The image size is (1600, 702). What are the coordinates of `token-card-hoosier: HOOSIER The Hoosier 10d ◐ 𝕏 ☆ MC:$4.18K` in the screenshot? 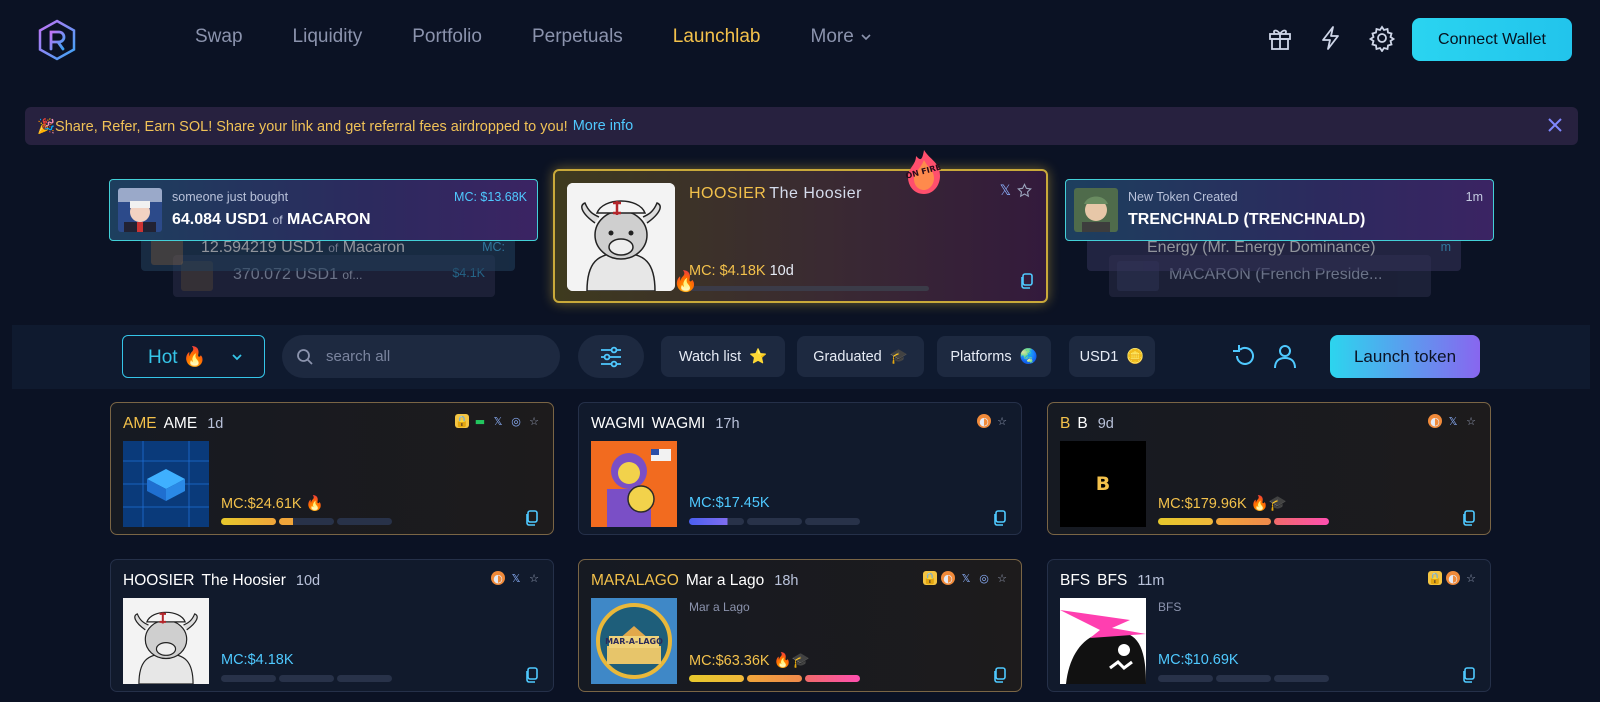 It's located at (332, 625).